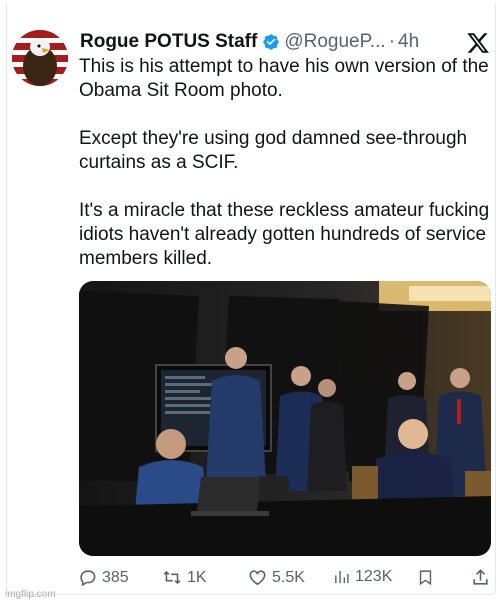  What do you see at coordinates (172, 577) in the screenshot?
I see `repost-icon` at bounding box center [172, 577].